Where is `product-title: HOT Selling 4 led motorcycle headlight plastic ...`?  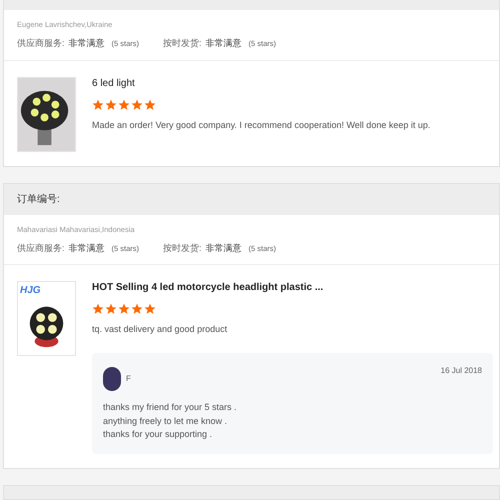 product-title: HOT Selling 4 led motorcycle headlight plastic ... is located at coordinates (292, 288).